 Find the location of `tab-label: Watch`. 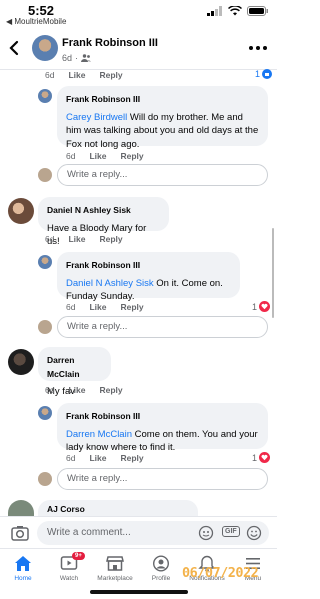

tab-label: Watch is located at coordinates (69, 578).